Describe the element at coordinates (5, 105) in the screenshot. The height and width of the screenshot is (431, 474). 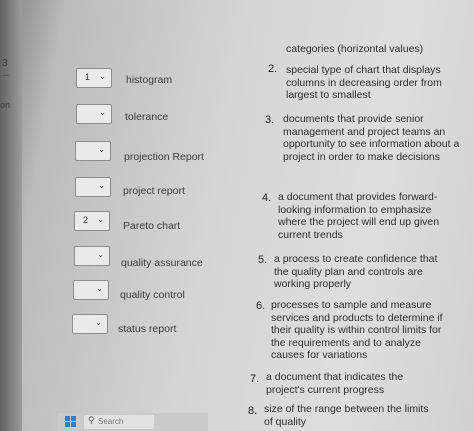
I see `edge-text-fragment: on` at that location.